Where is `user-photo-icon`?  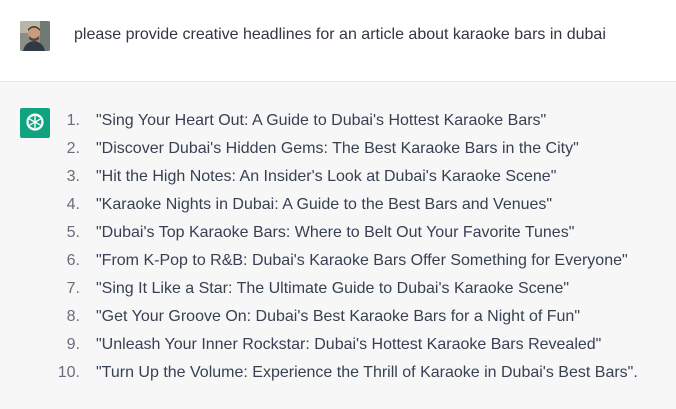 user-photo-icon is located at coordinates (35, 36).